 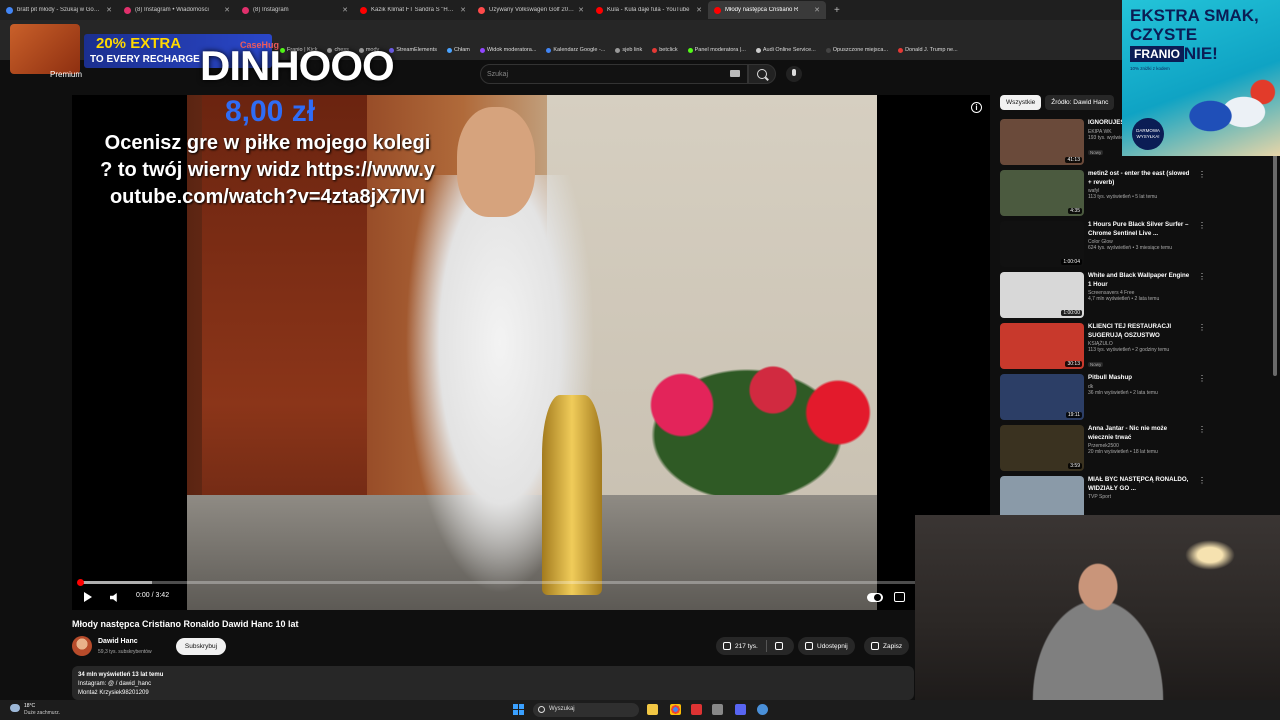 I want to click on new-tab-button: +, so click(x=837, y=10).